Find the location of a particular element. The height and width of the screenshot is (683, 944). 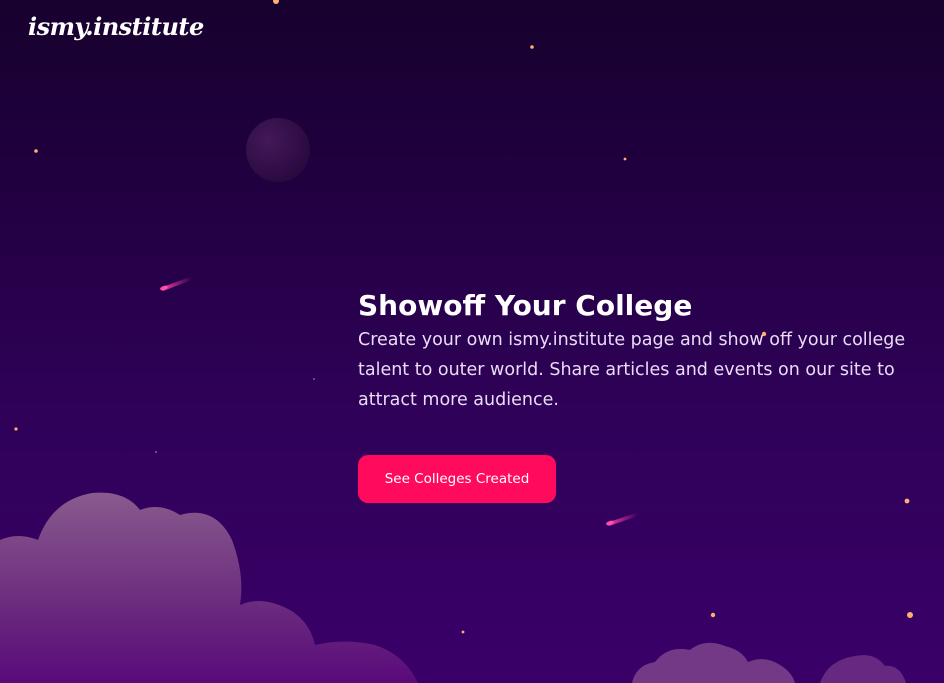

planet-illustration is located at coordinates (278, 150).